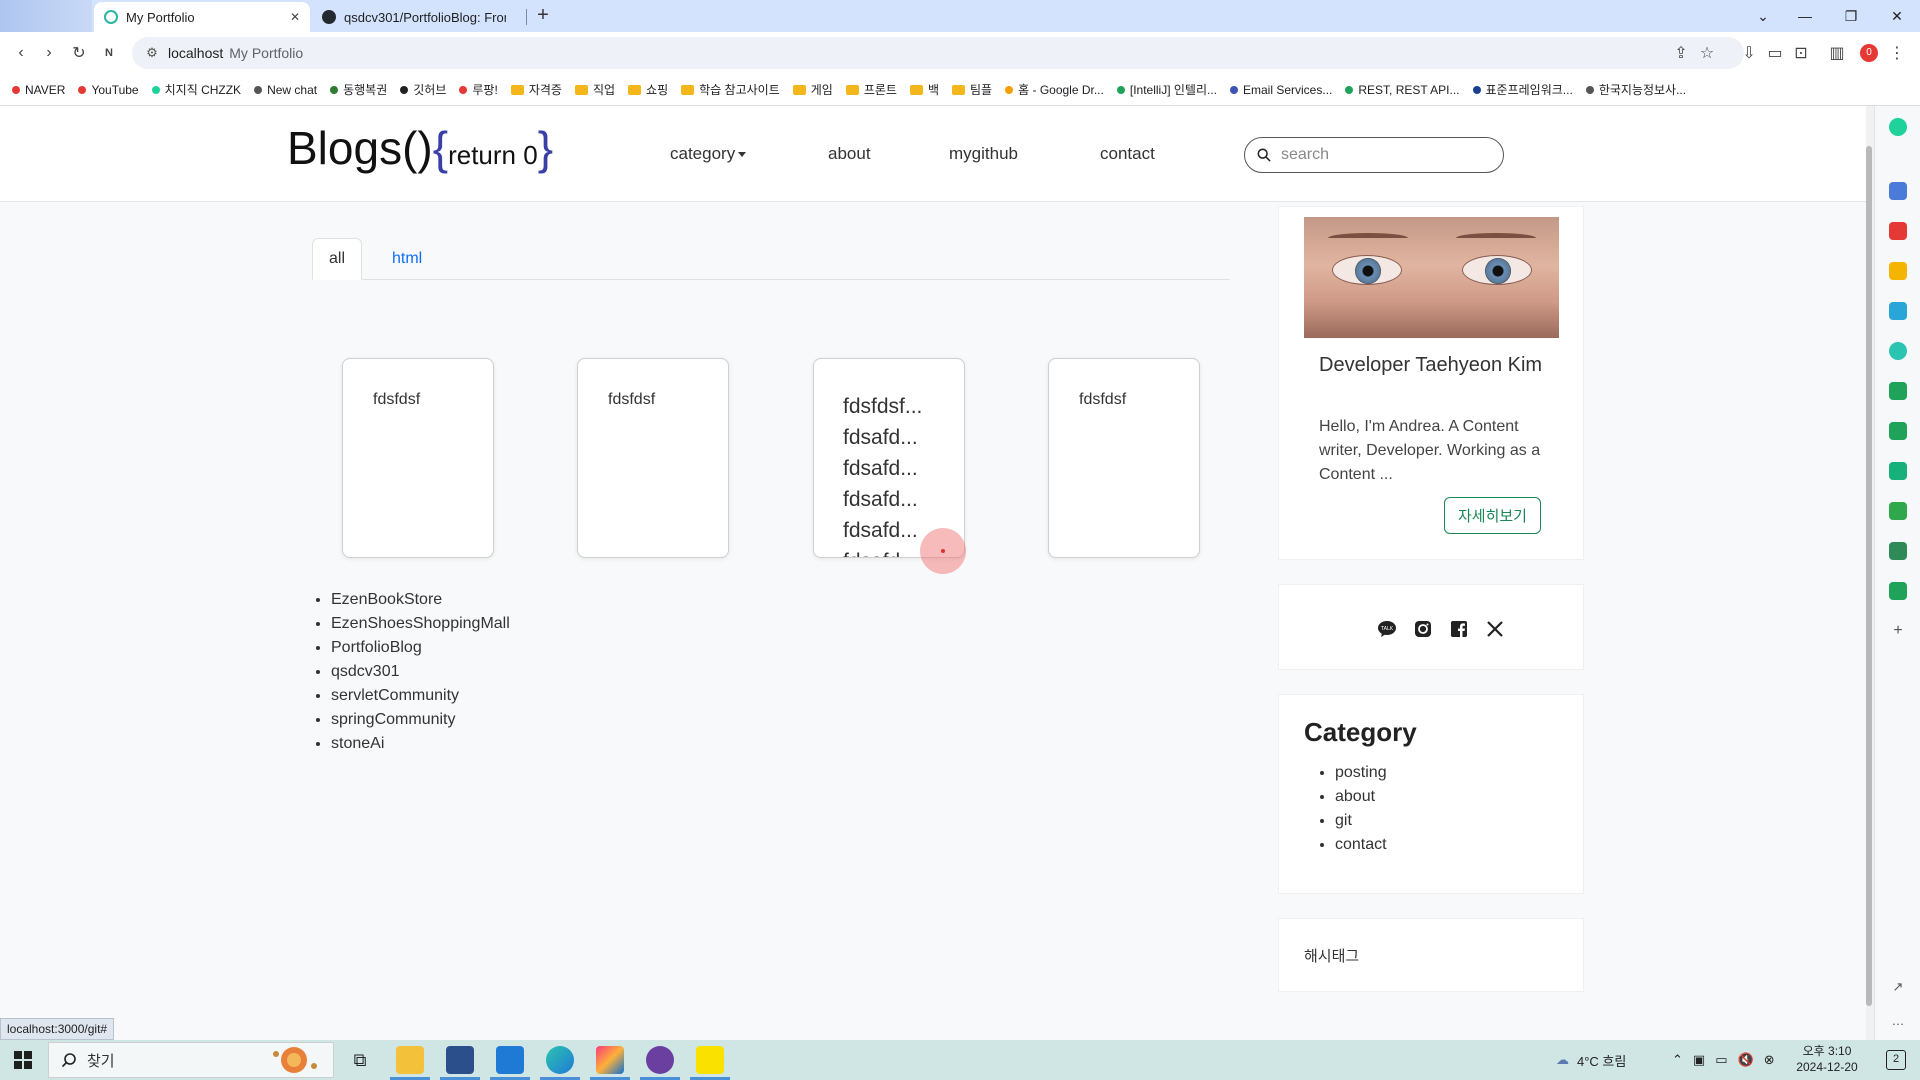 Image resolution: width=1920 pixels, height=1080 pixels. Describe the element at coordinates (420, 672) in the screenshot. I see `repo-link: qsdcv301` at that location.